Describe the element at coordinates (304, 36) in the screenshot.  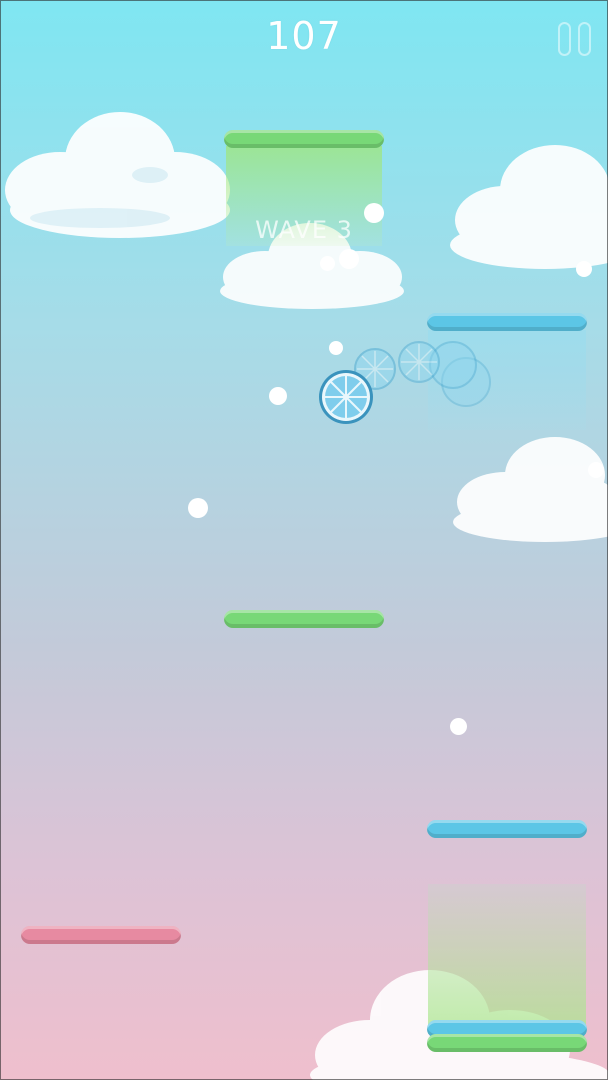
I see `score-counter: 107` at that location.